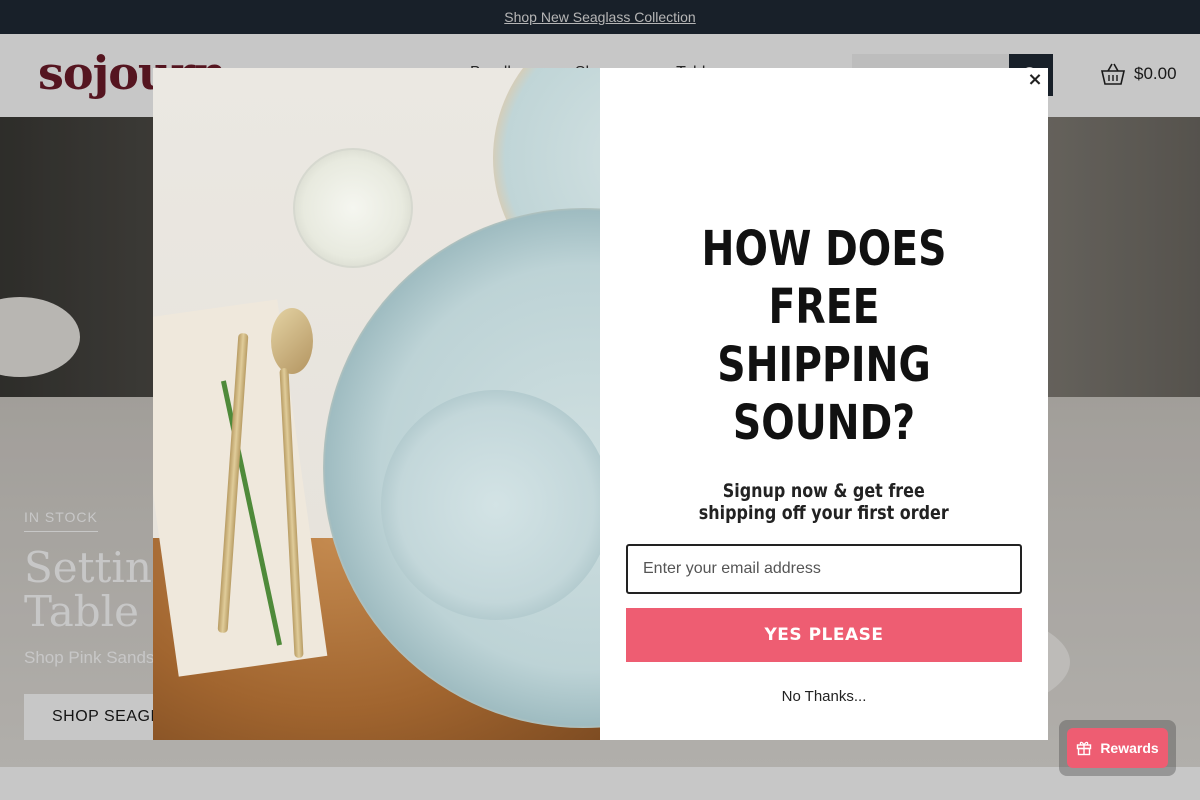 This screenshot has height=800, width=1200. Describe the element at coordinates (353, 208) in the screenshot. I see `glass-image` at that location.